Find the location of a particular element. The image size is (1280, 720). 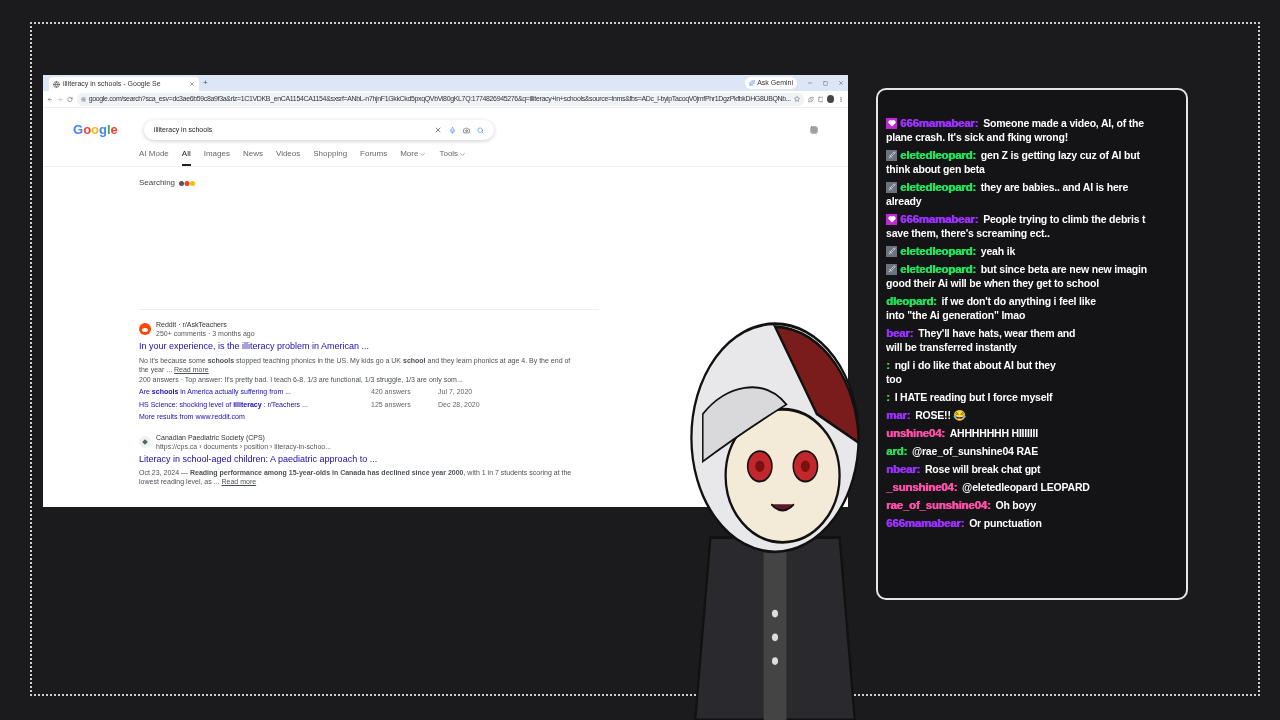

chat-username: _sunshine04: is located at coordinates (922, 487).